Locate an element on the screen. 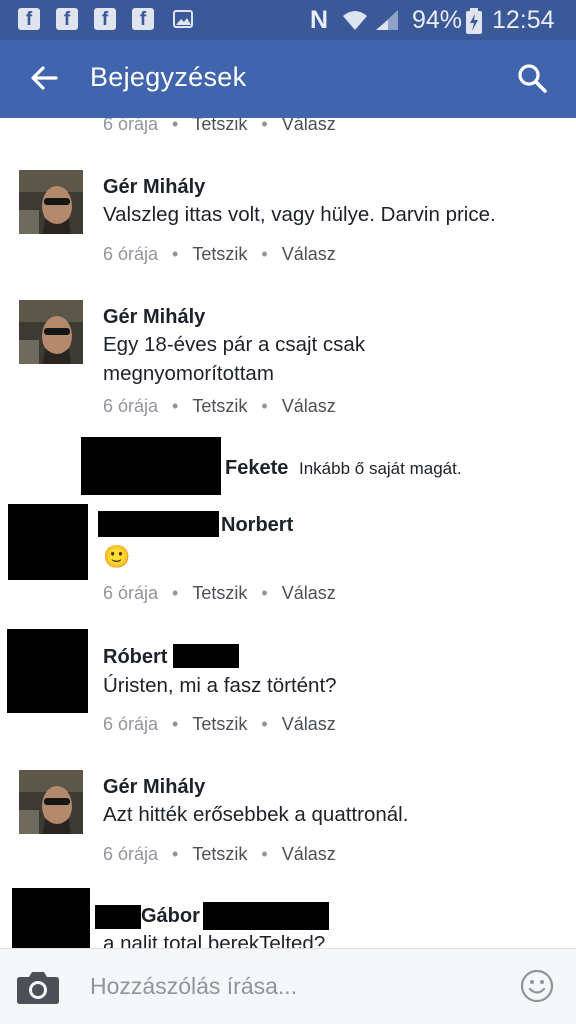  redacted-avatar-and-name is located at coordinates (151, 466).